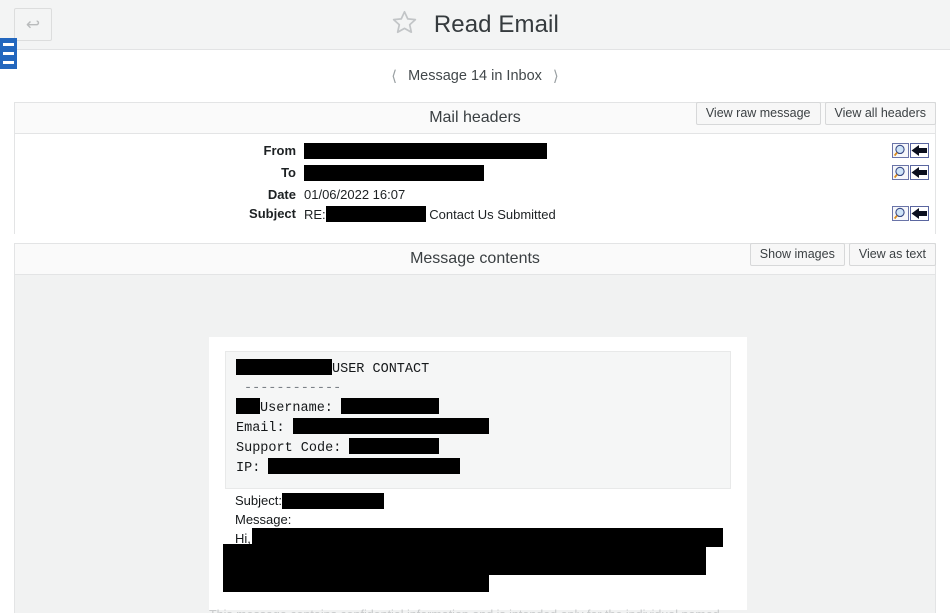 This screenshot has height=613, width=950. I want to click on mail-headers-actions: View raw message View all headers, so click(814, 113).